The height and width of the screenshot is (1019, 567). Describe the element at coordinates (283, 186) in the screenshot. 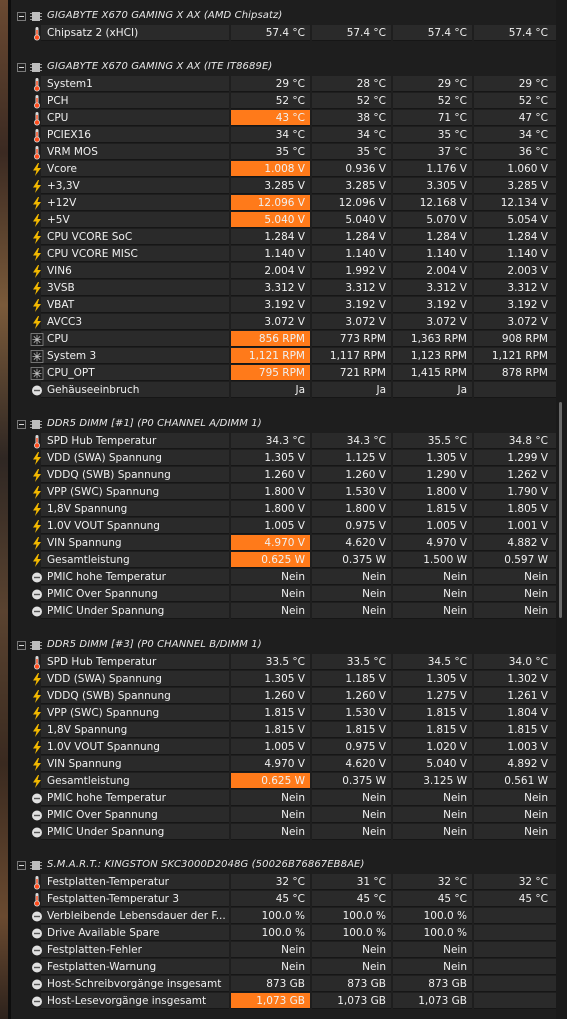

I see `sensor-row-3-3v: +3,3V 3.285 V 3.285 V 3.305 V 3.285 V` at that location.